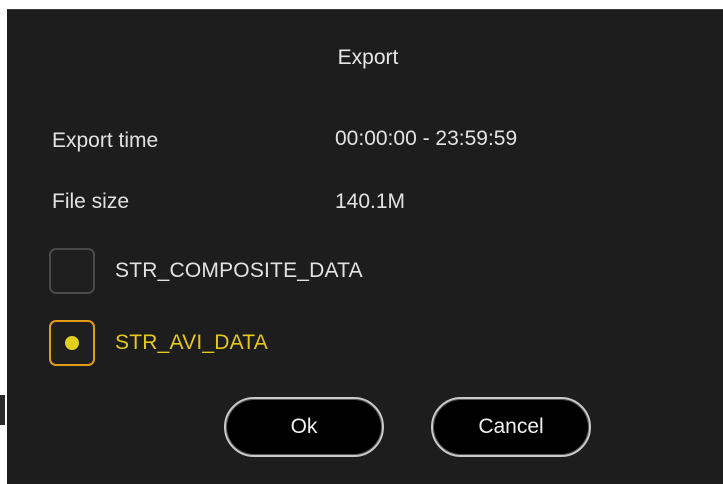 This screenshot has width=723, height=484. I want to click on file-size-label: File size, so click(91, 201).